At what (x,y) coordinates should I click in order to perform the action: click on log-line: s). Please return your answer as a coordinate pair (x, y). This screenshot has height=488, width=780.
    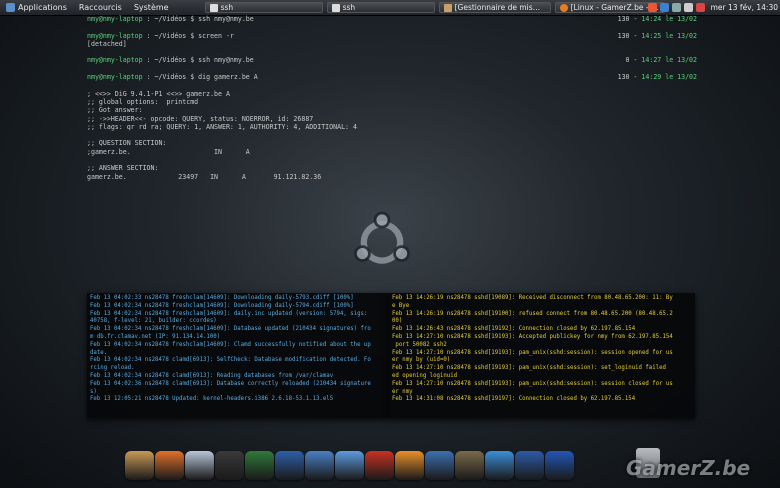
    Looking at the image, I should click on (93, 391).